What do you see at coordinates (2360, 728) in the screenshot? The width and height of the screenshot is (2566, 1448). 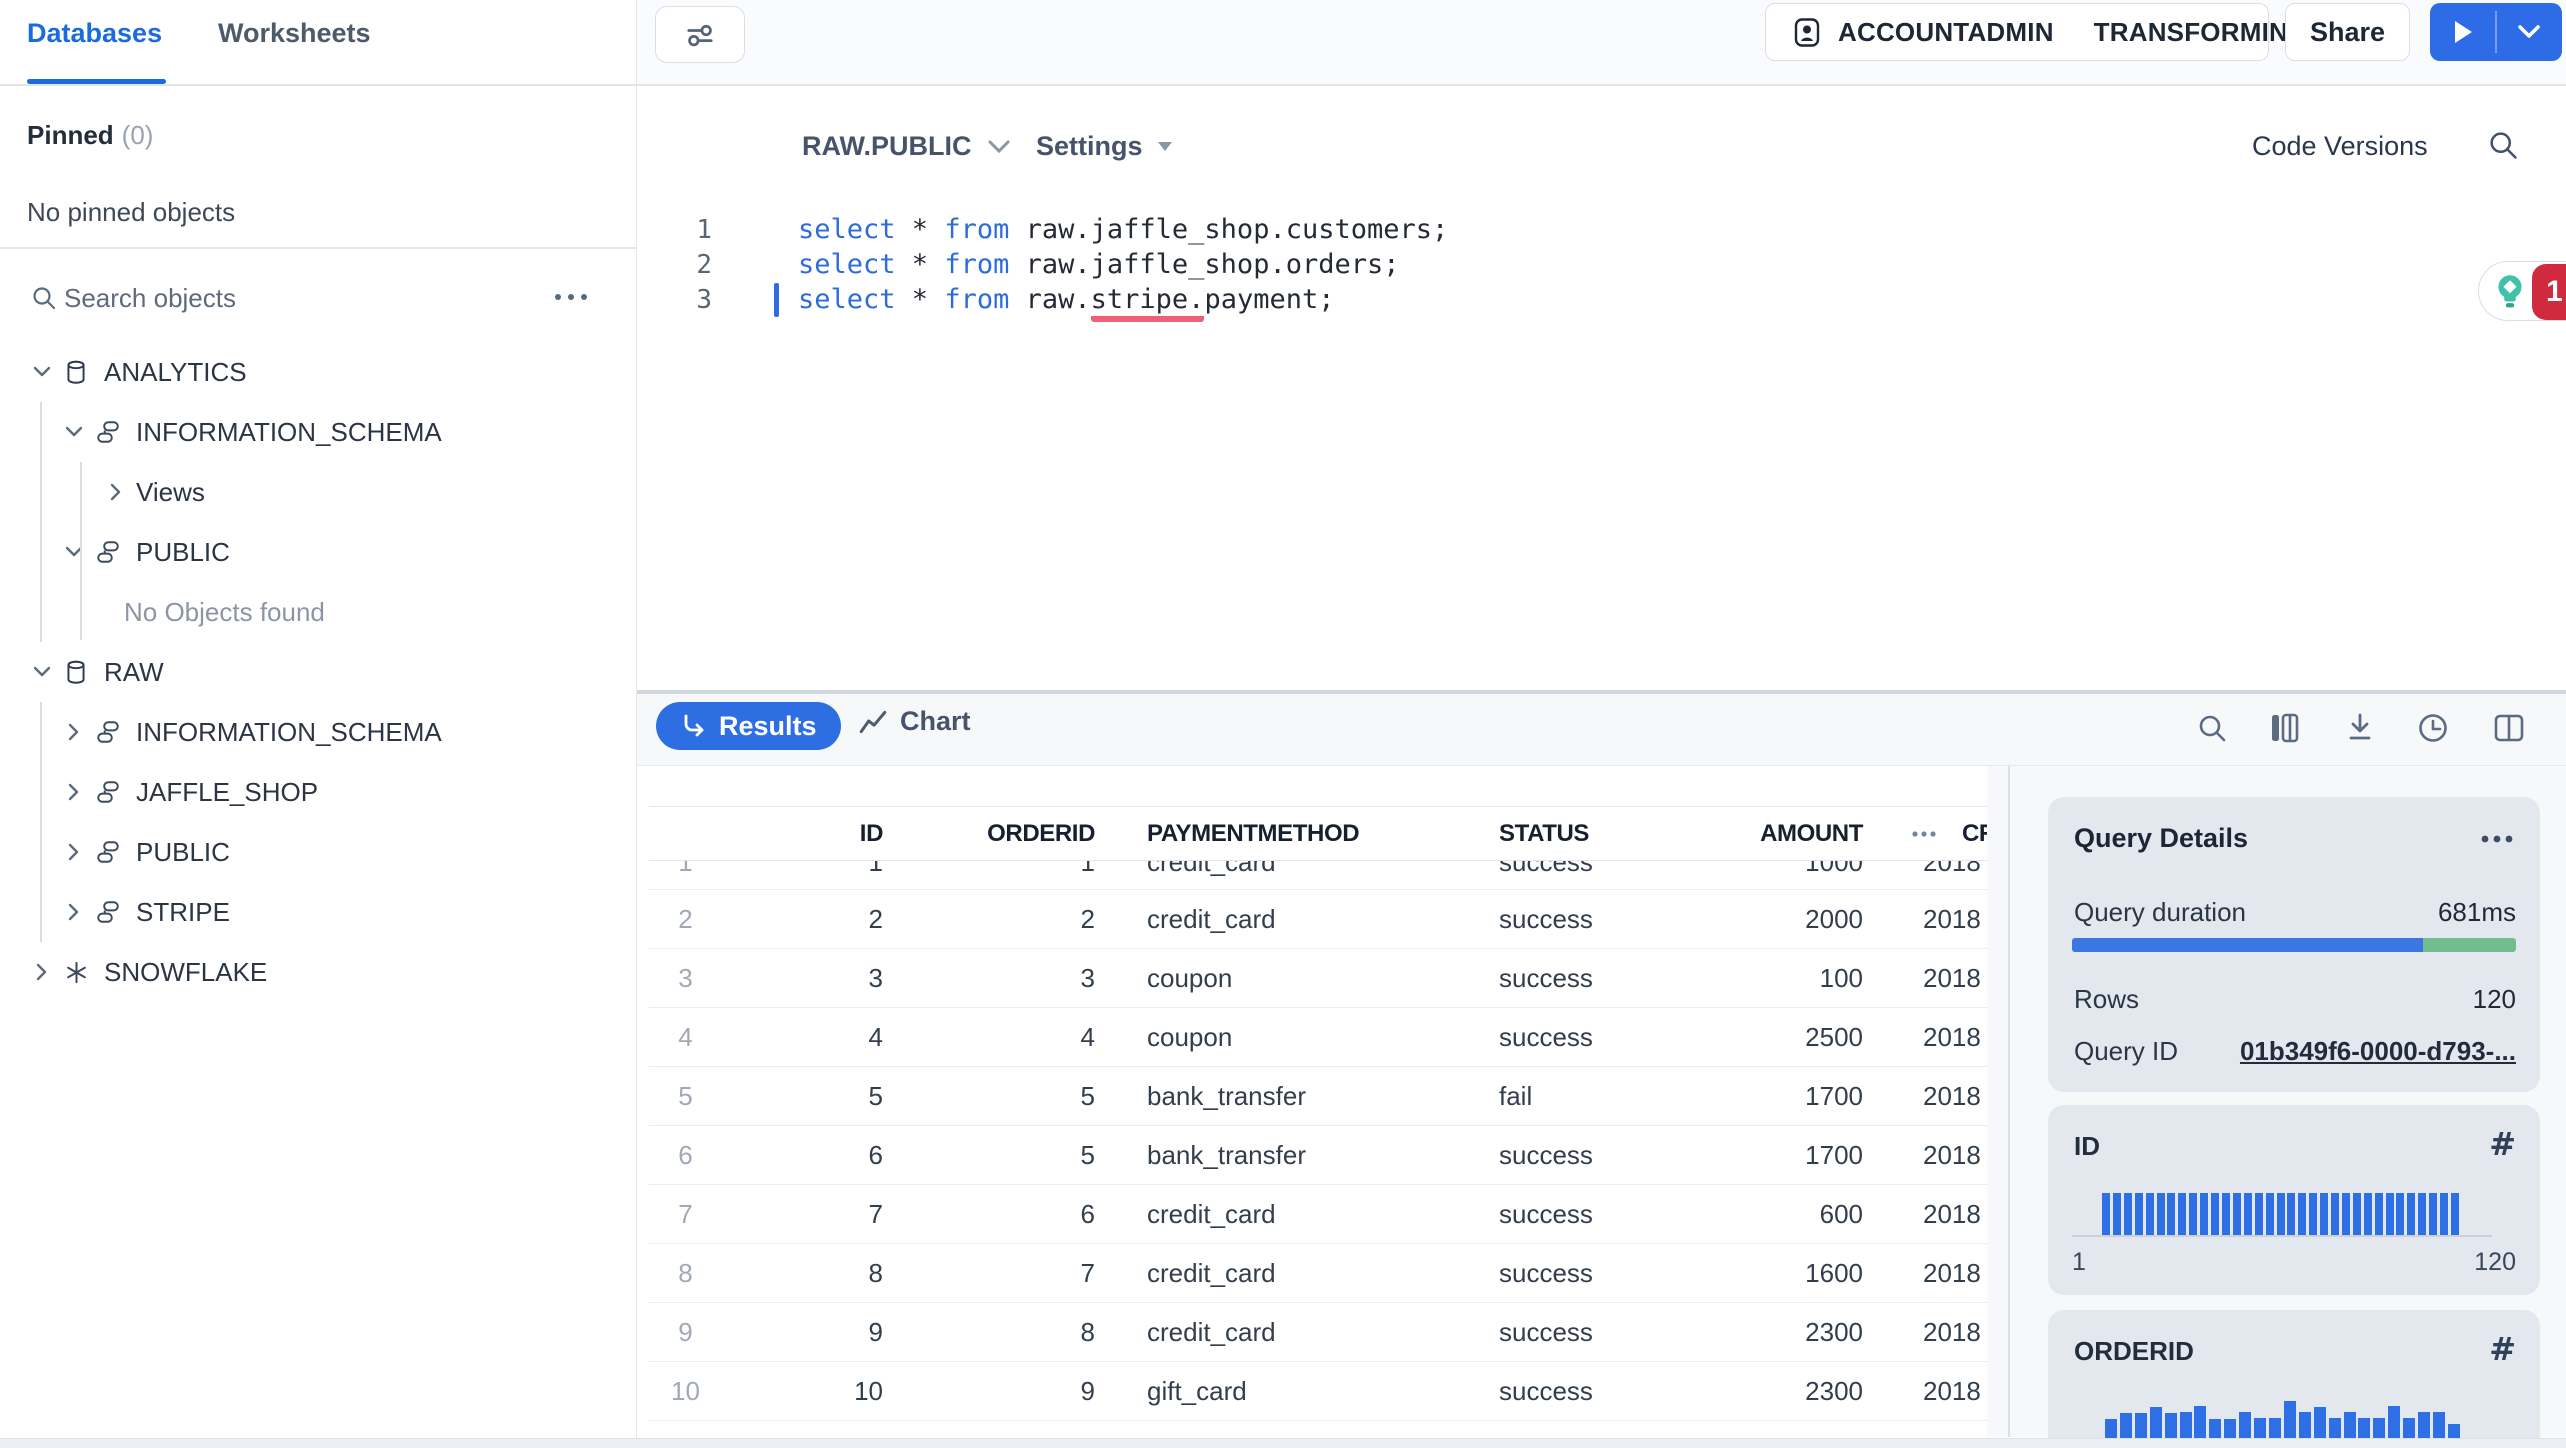 I see `download-icon` at bounding box center [2360, 728].